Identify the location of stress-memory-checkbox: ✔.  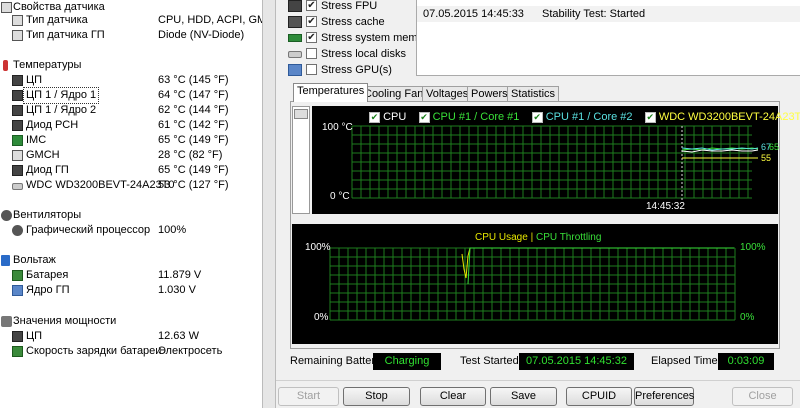
(311, 37).